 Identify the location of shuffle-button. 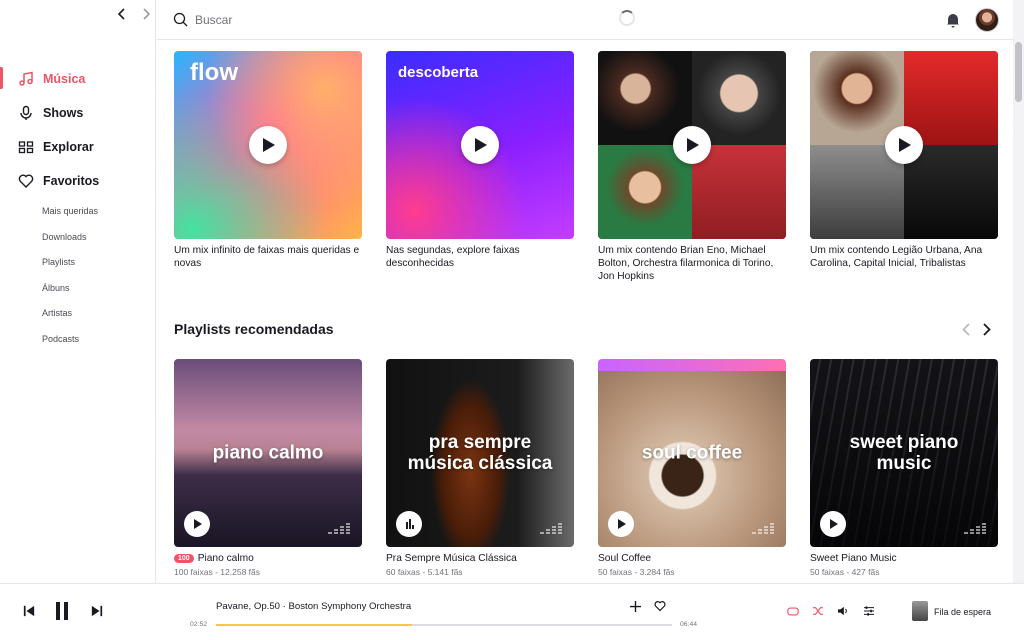
(818, 611).